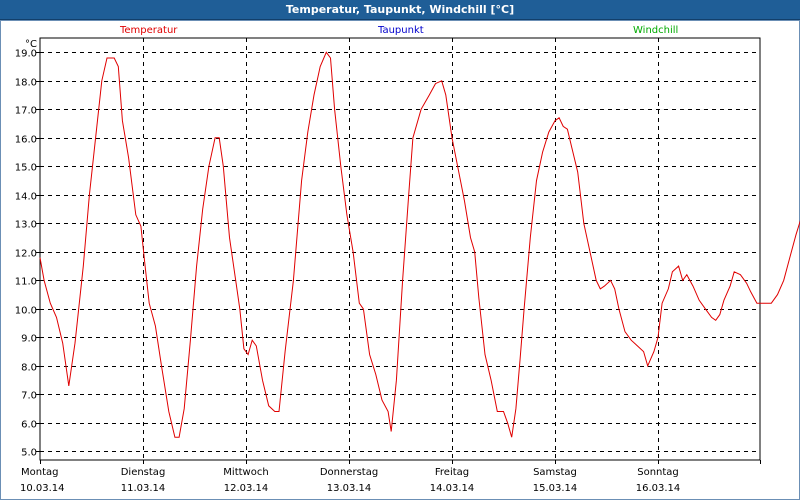 Image resolution: width=800 pixels, height=500 pixels. I want to click on y-tick-label: 12.0, so click(26, 254).